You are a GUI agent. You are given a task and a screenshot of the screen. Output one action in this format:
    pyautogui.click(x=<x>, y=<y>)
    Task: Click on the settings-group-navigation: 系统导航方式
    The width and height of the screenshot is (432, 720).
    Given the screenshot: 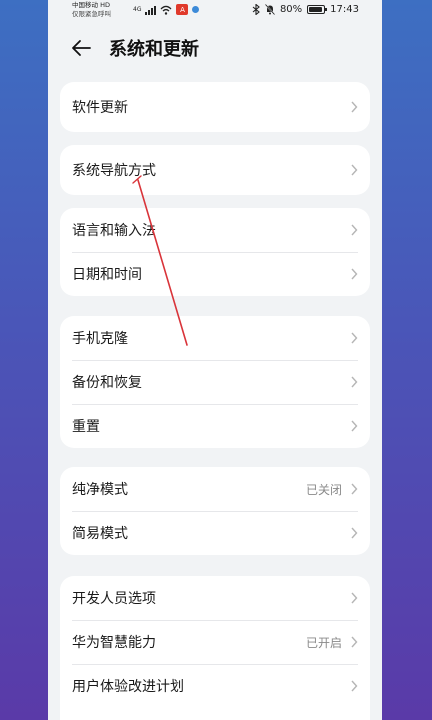 What is the action you would take?
    pyautogui.click(x=215, y=170)
    